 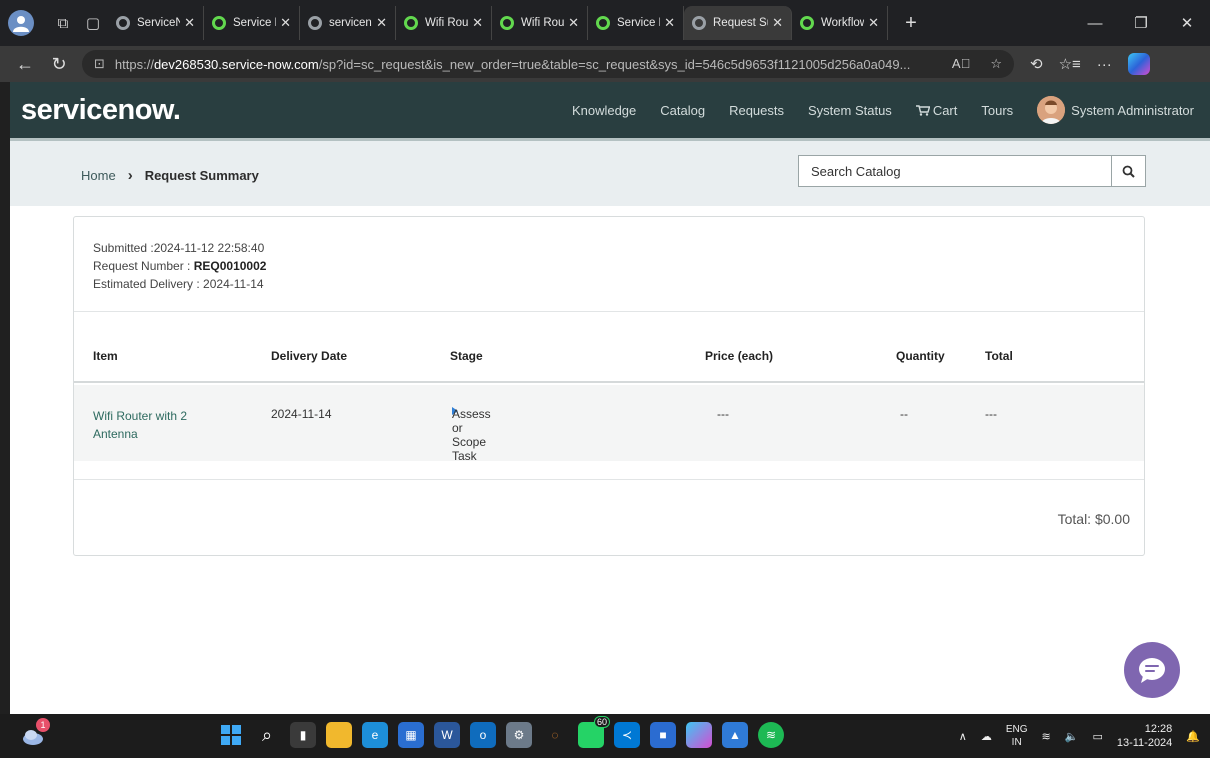 I want to click on tab-title: ServiceNow, so click(x=158, y=23).